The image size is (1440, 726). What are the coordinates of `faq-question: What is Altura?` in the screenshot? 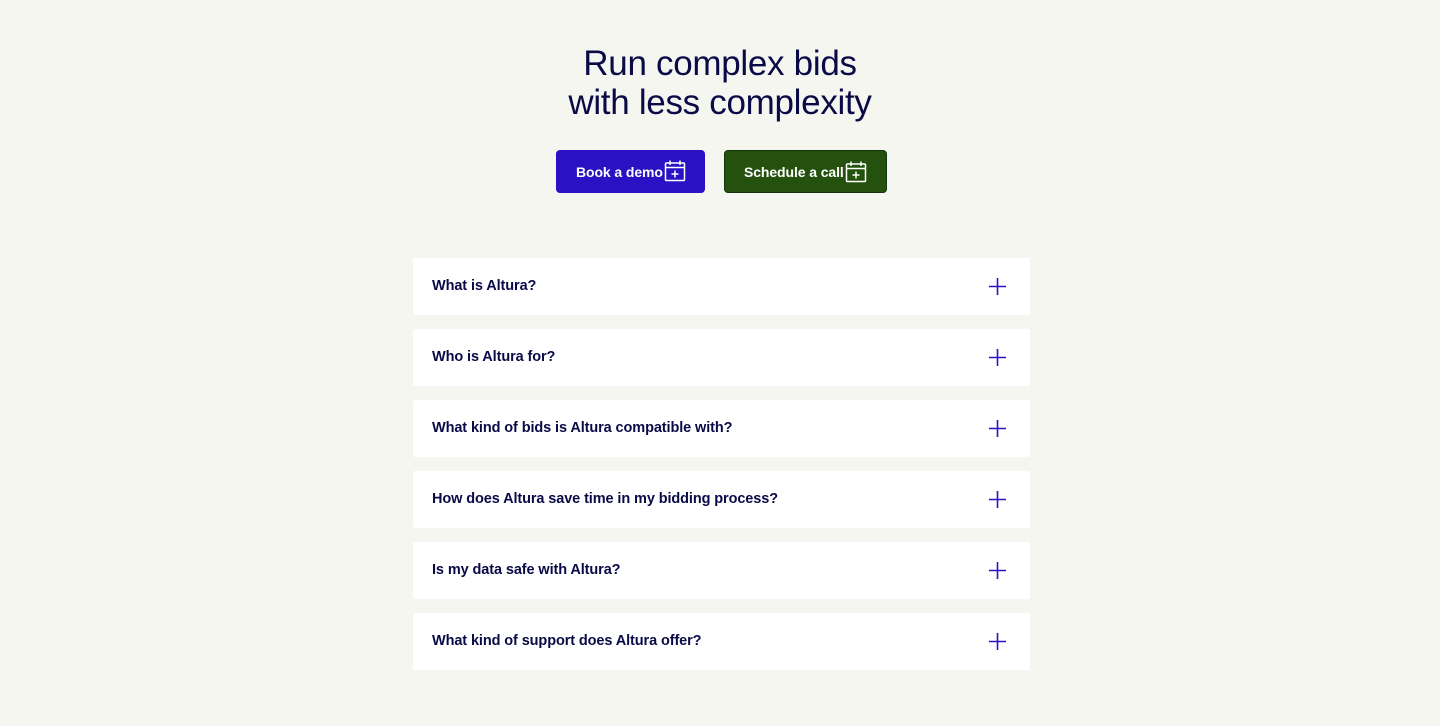 It's located at (484, 286).